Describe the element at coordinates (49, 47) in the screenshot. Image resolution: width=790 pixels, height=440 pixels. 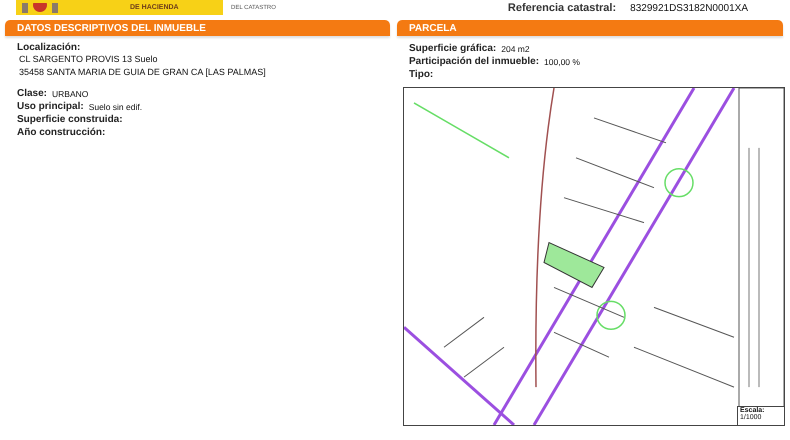
I see `field-label: Localización:` at that location.